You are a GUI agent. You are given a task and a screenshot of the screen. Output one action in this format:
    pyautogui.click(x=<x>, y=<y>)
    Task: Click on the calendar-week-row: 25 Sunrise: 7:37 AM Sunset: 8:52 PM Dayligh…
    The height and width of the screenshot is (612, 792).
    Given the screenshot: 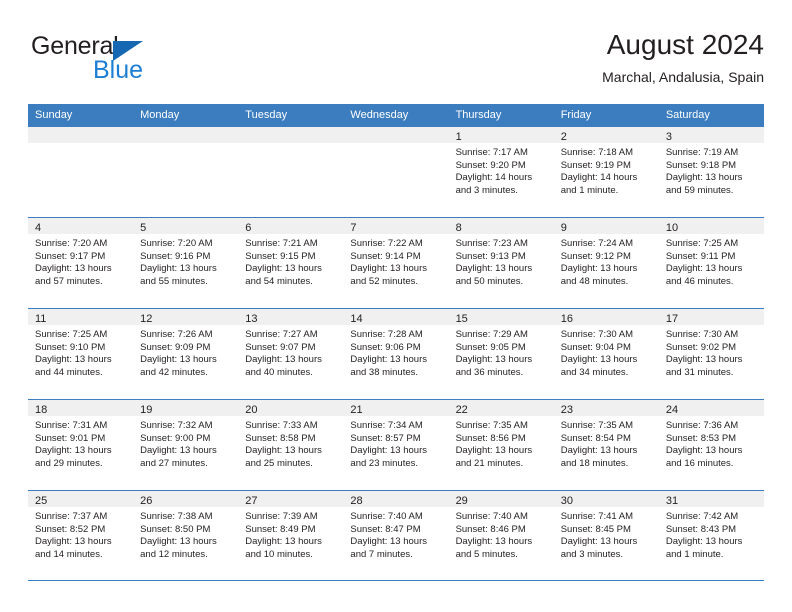 What is the action you would take?
    pyautogui.click(x=396, y=535)
    